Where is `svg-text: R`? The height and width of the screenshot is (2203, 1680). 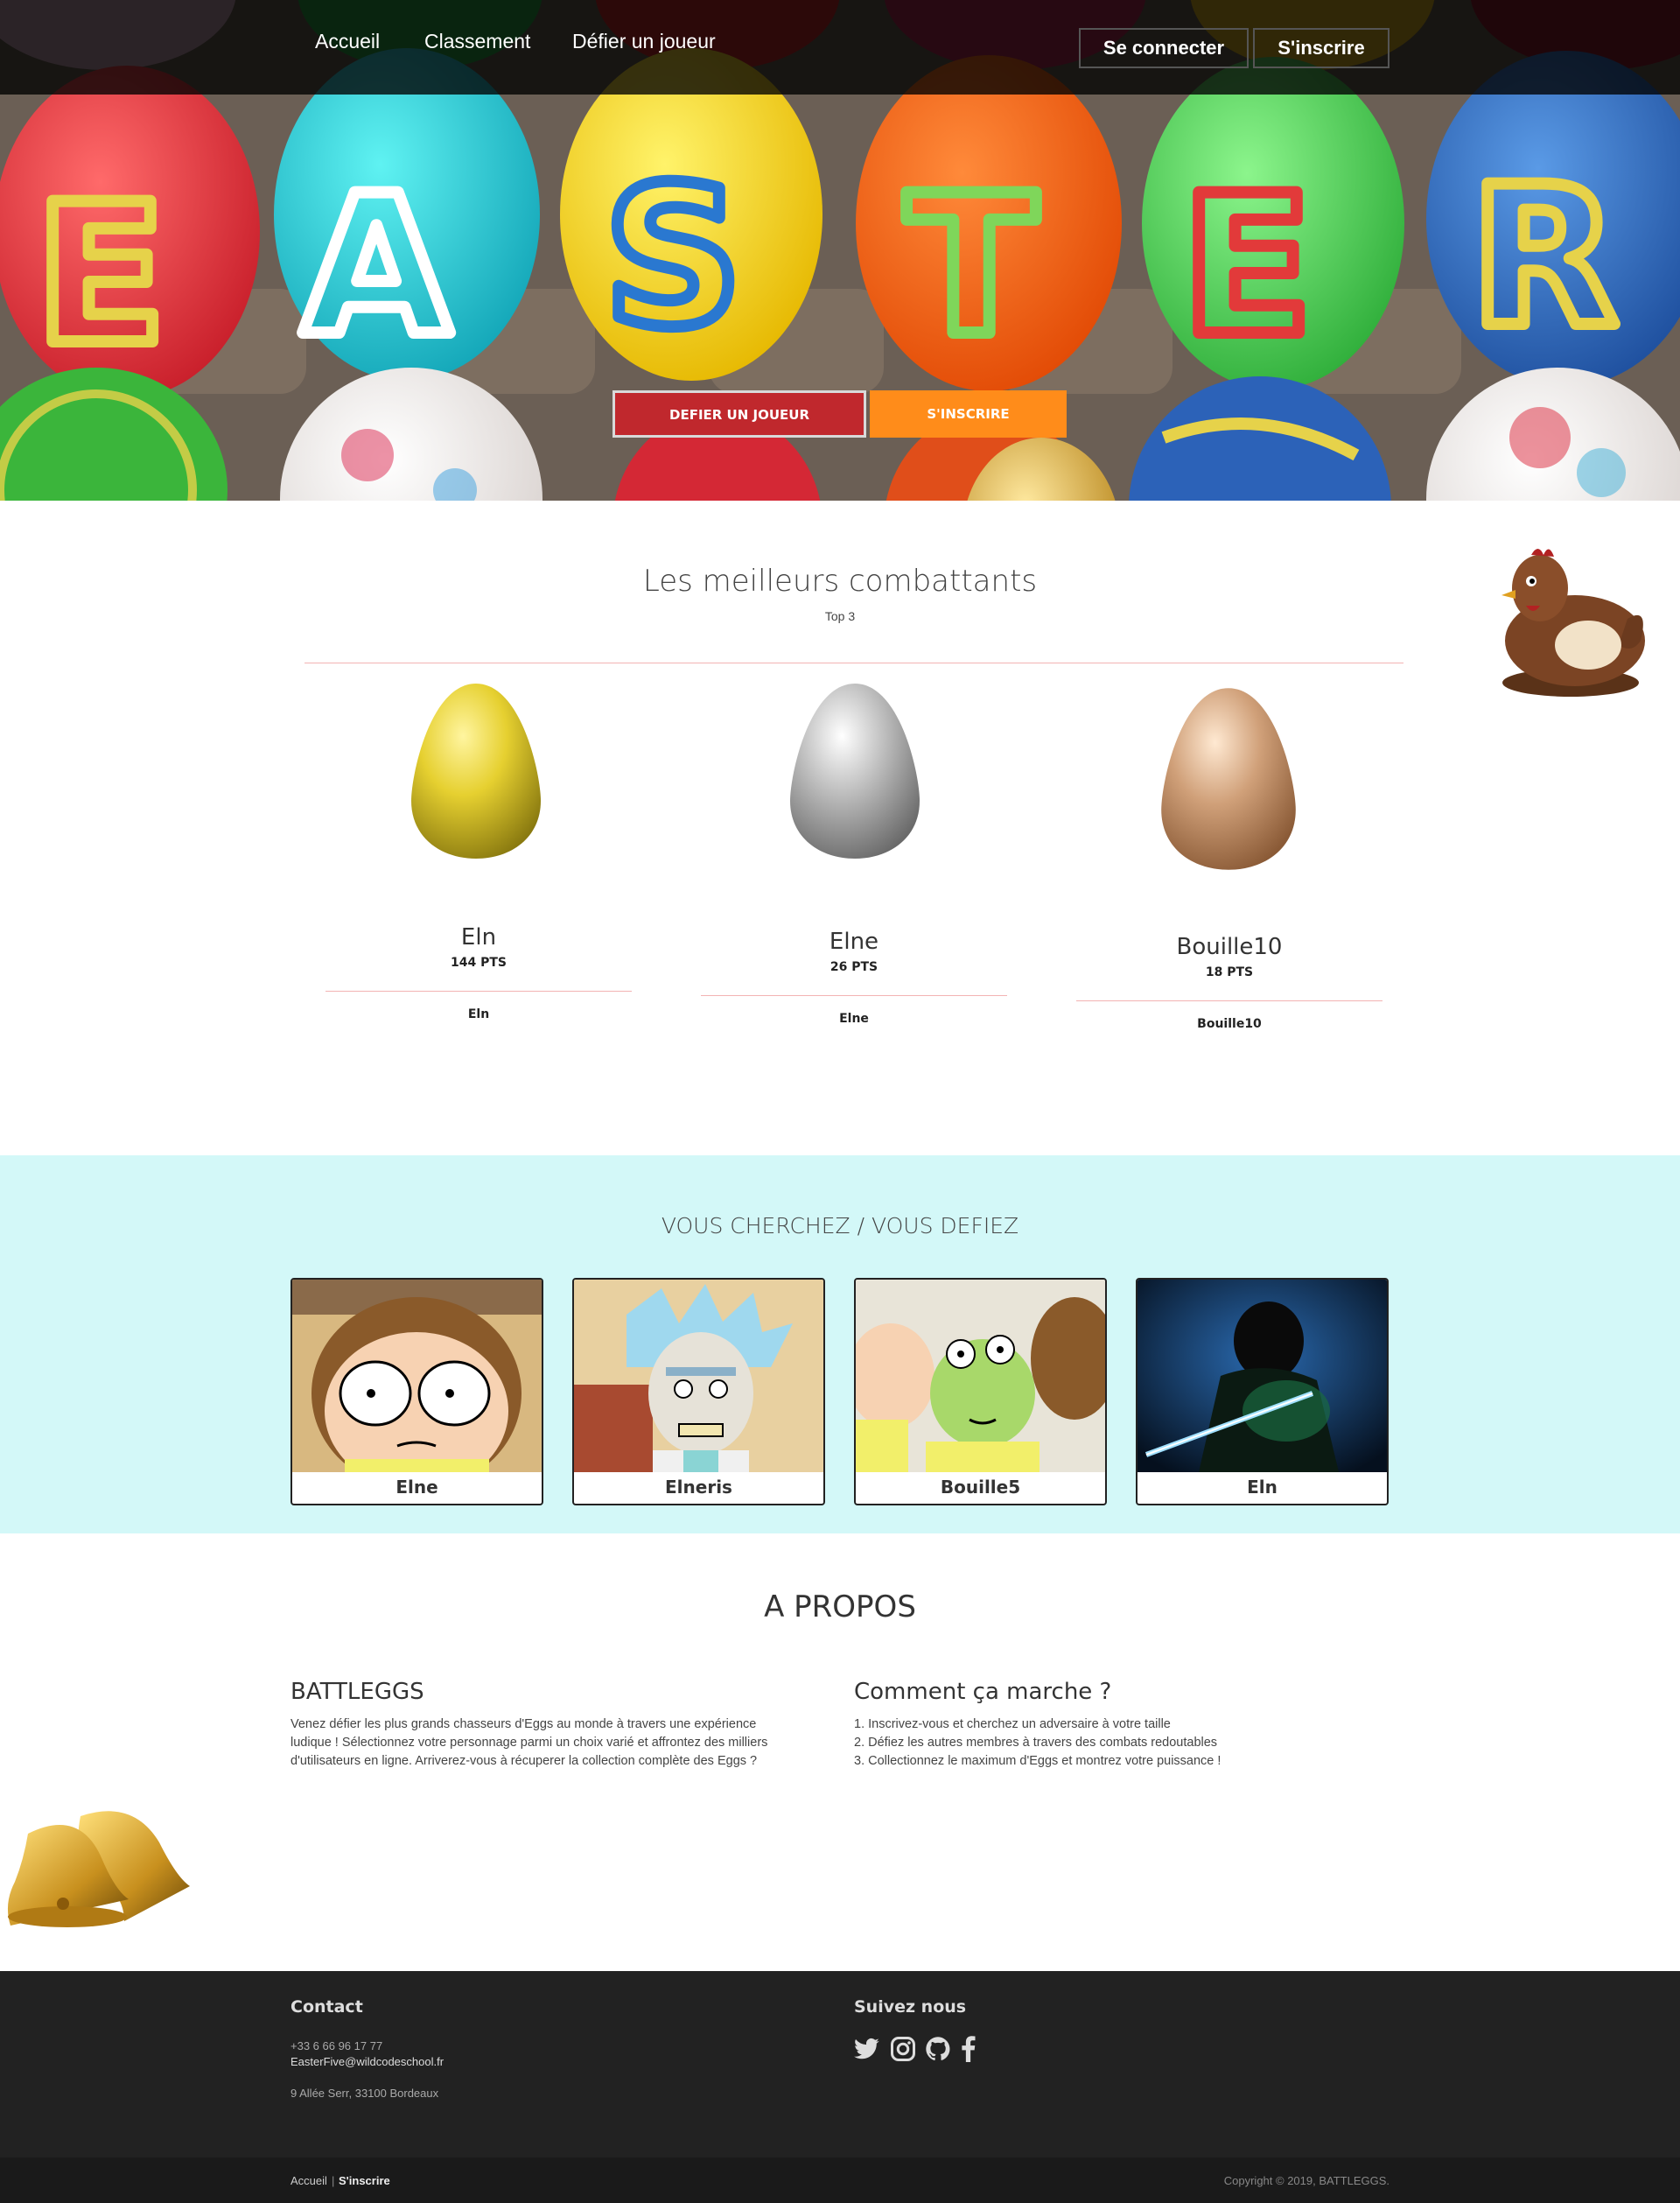
svg-text: R is located at coordinates (1544, 257).